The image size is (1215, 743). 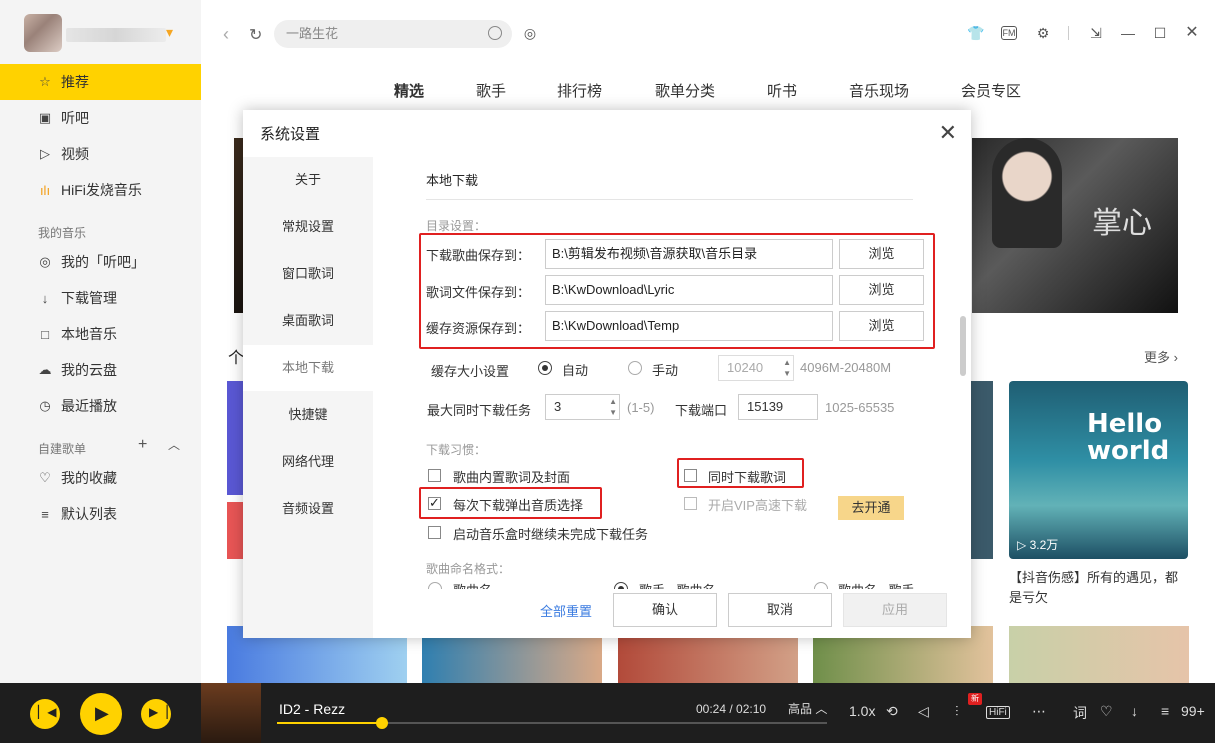 I want to click on port-range-hint: 1025-65535, so click(x=860, y=407).